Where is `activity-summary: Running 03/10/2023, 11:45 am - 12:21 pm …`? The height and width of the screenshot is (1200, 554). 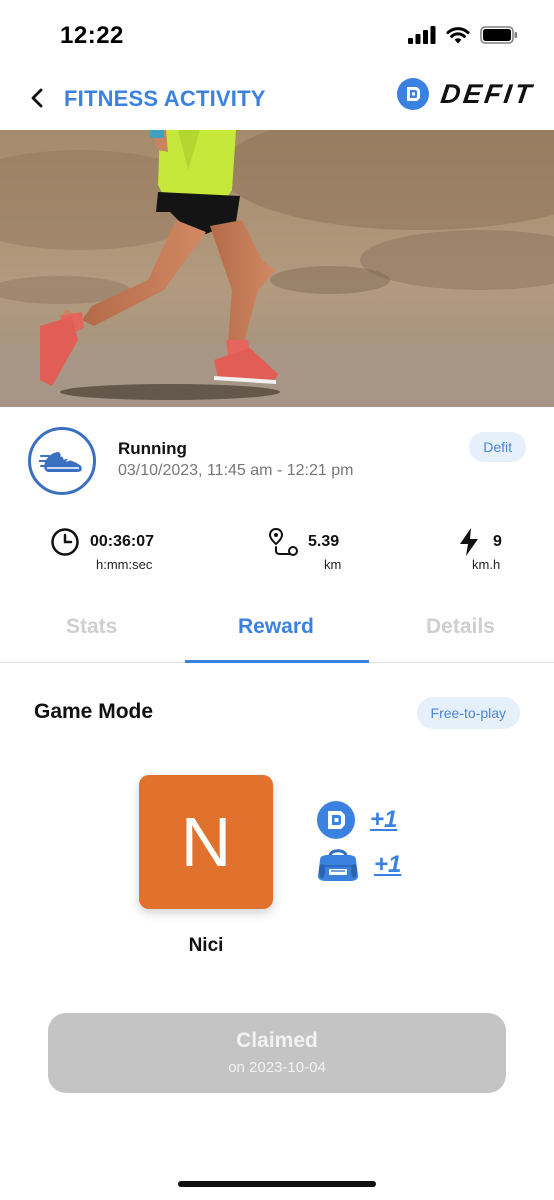
activity-summary: Running 03/10/2023, 11:45 am - 12:21 pm … is located at coordinates (277, 462).